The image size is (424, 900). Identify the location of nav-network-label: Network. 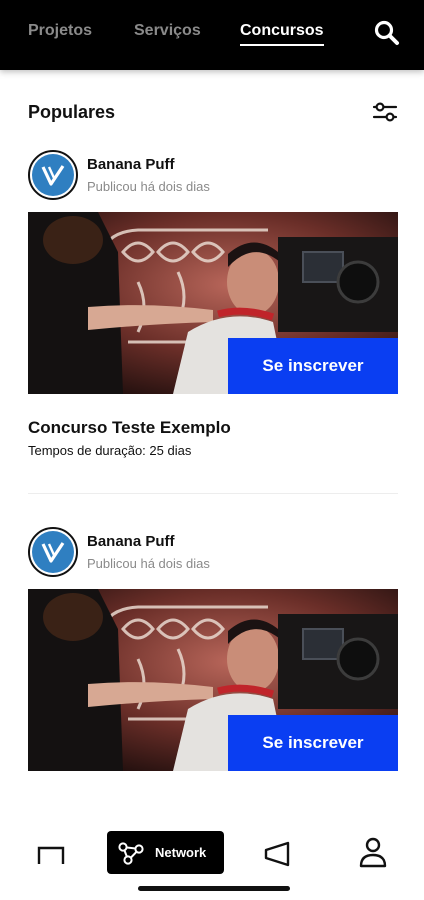
(181, 852).